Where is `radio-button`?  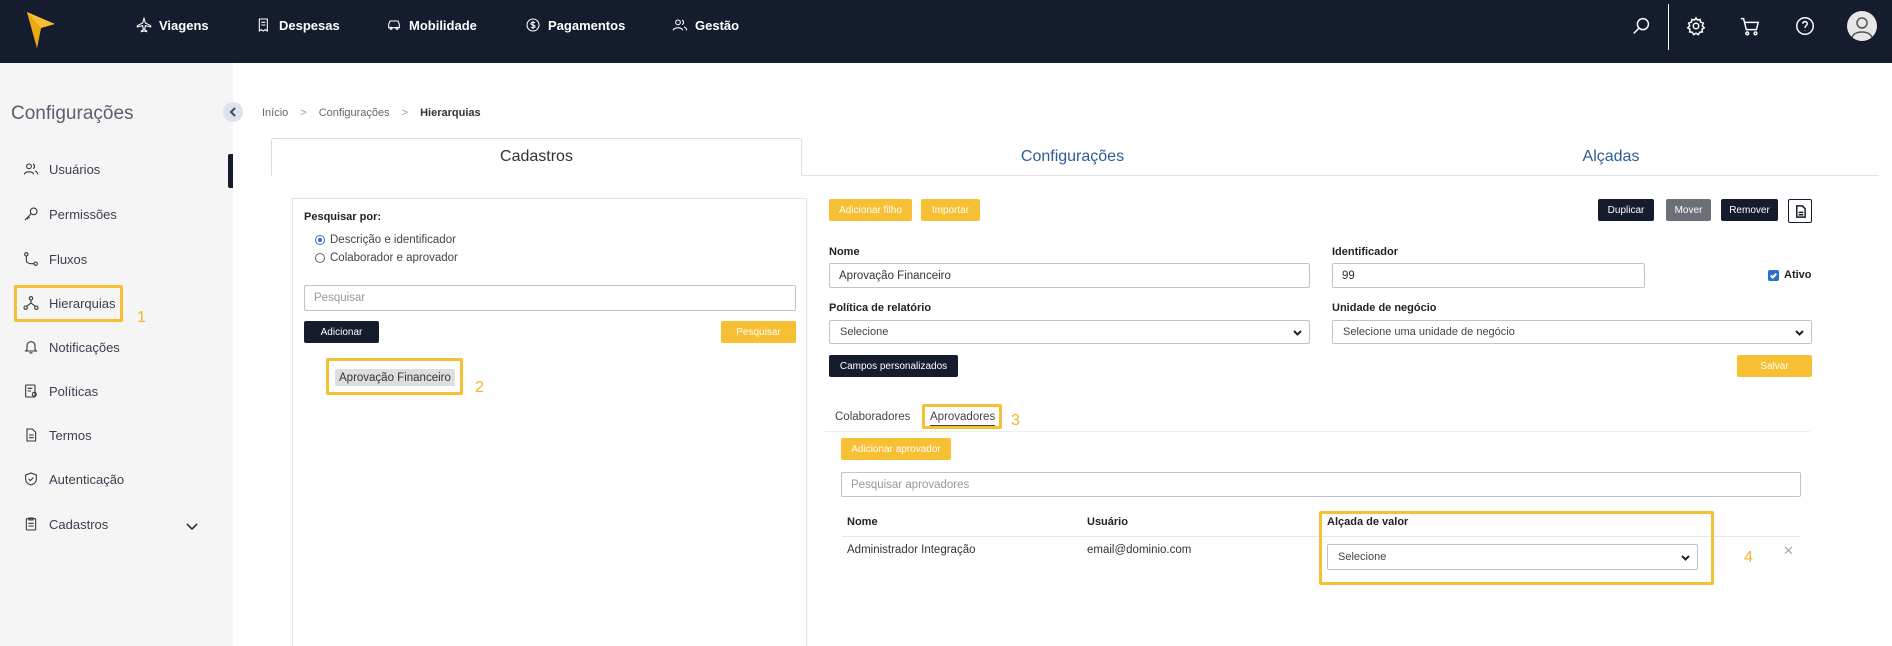
radio-button is located at coordinates (320, 258).